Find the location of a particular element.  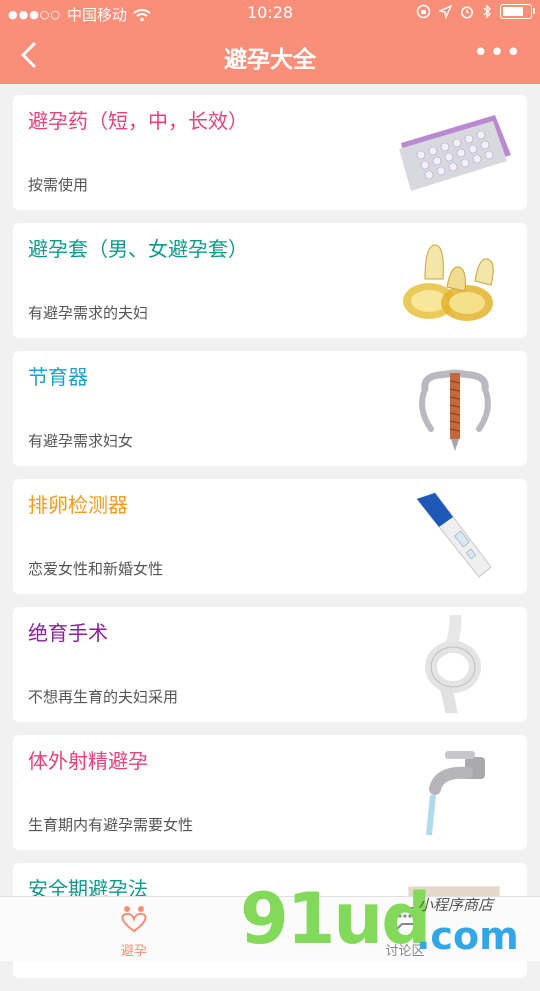

item-title: 节育器 is located at coordinates (58, 377).